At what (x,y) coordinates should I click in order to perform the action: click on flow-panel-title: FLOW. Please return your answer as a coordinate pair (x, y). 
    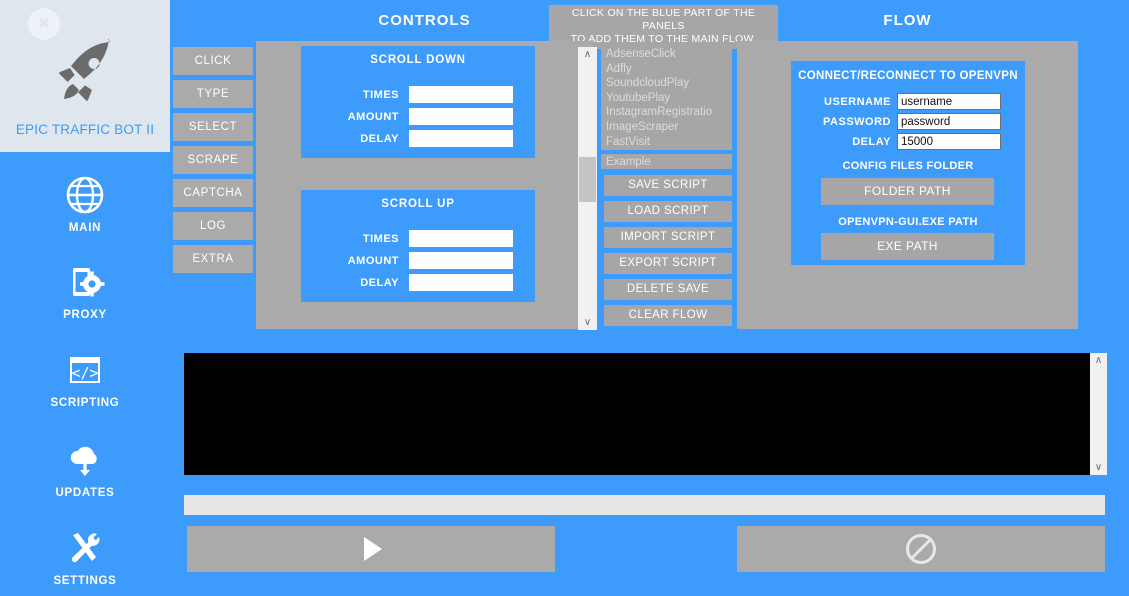
    Looking at the image, I should click on (907, 20).